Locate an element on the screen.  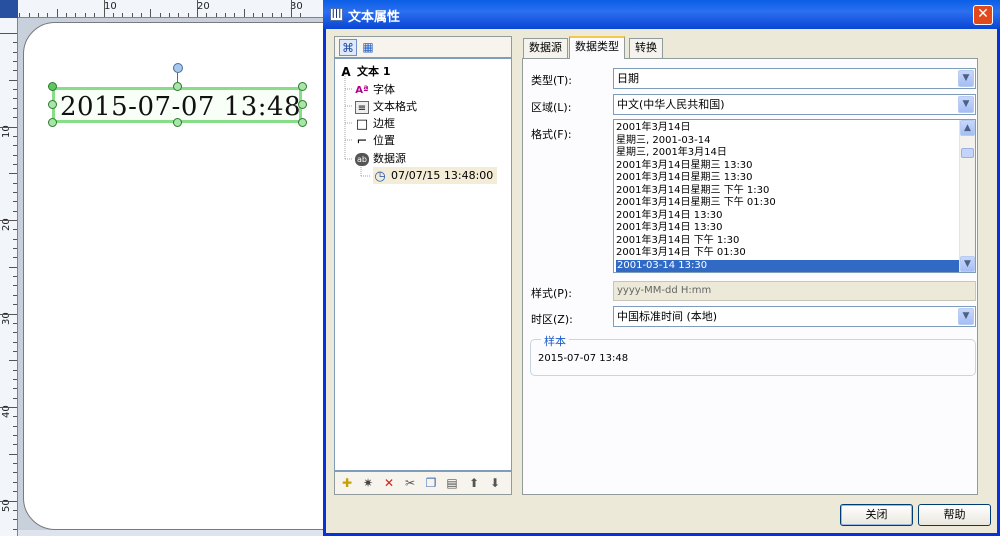
list-item: 2001年3月14日 下午 1:30 is located at coordinates (677, 241).